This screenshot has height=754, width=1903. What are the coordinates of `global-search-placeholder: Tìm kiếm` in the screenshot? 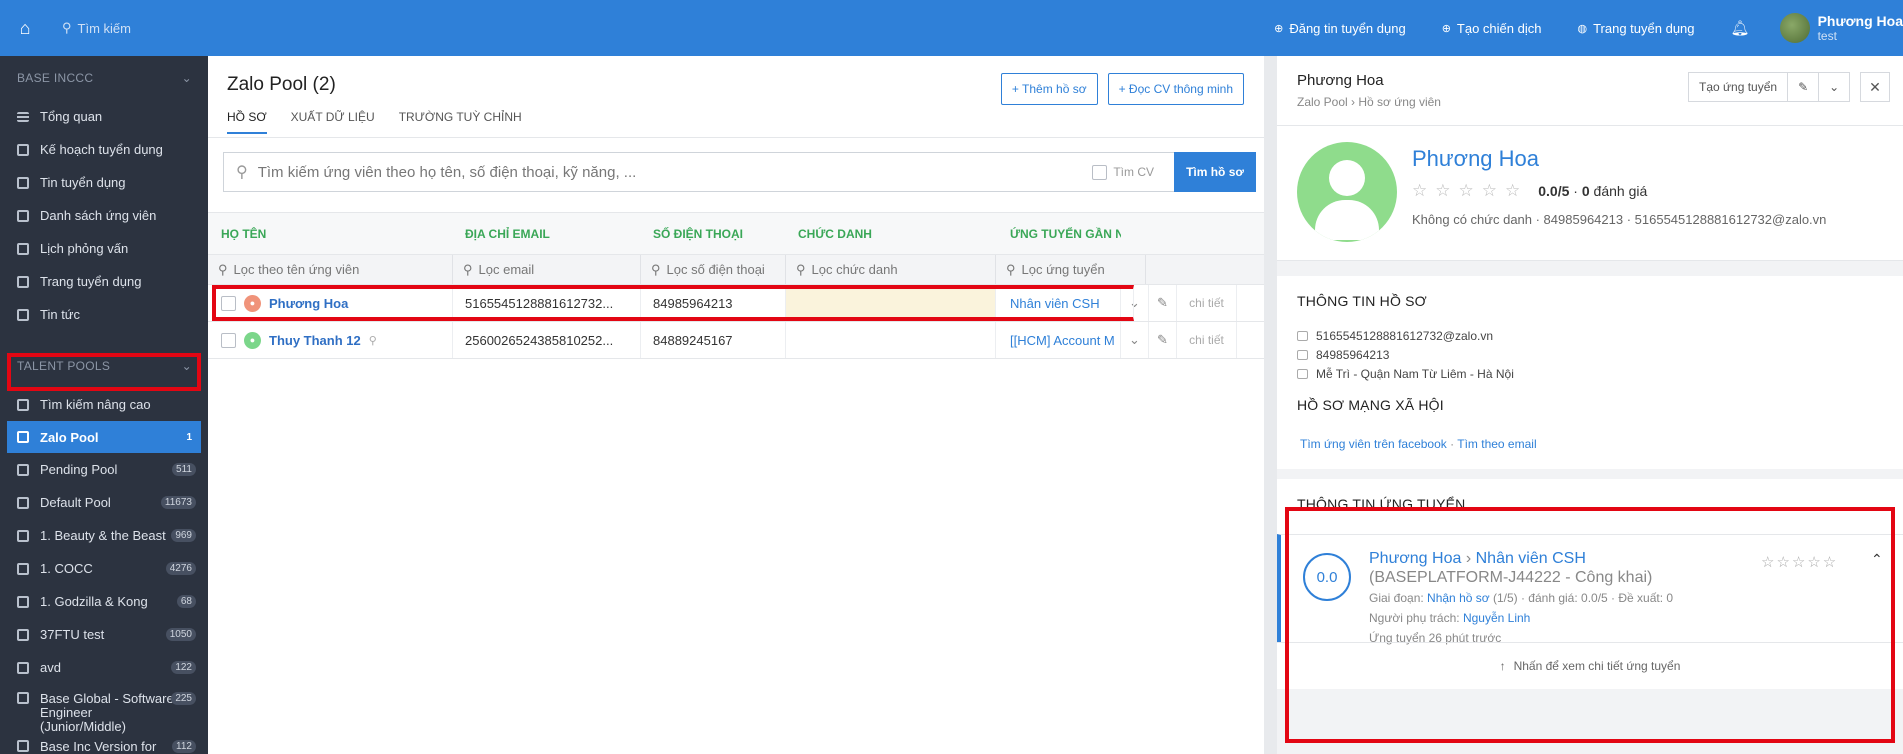 It's located at (104, 28).